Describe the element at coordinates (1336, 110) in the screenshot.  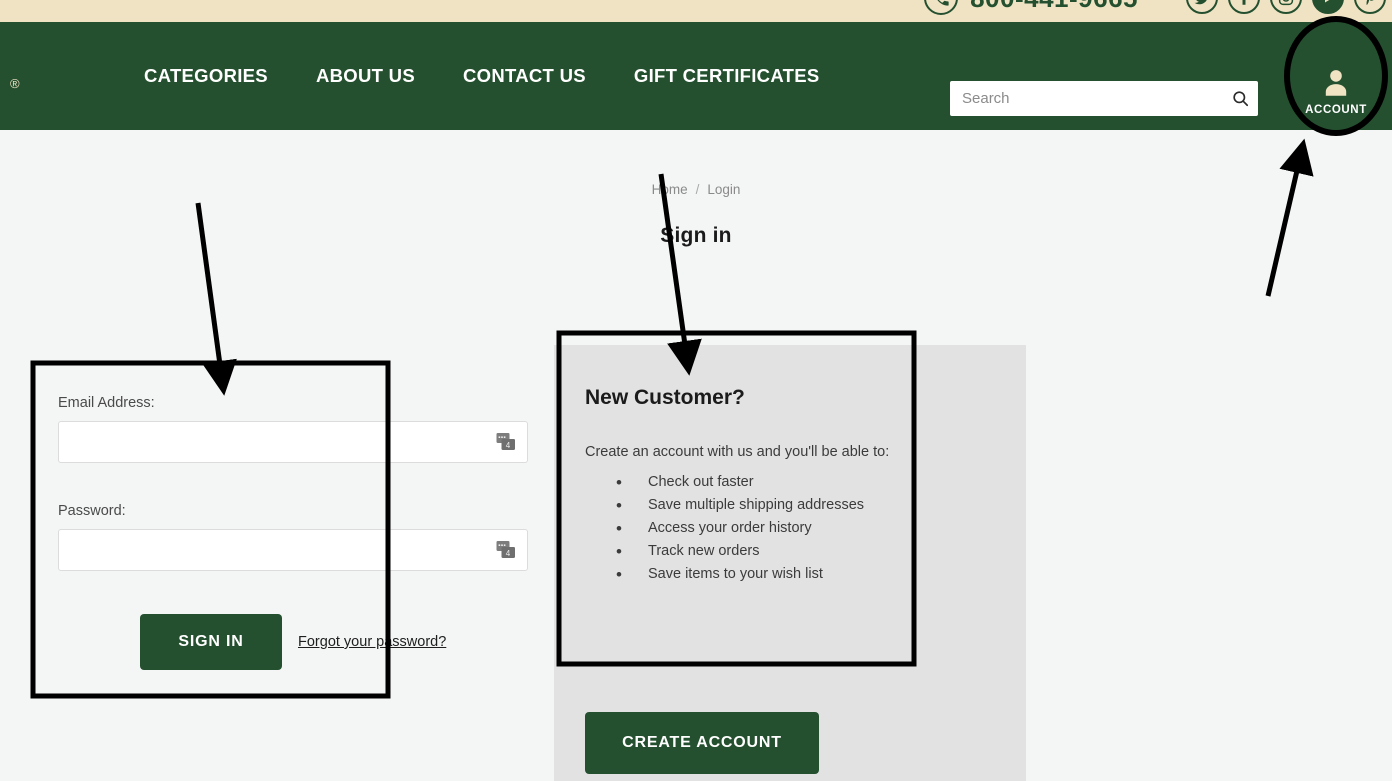
I see `account-label: ACCOUNT` at that location.